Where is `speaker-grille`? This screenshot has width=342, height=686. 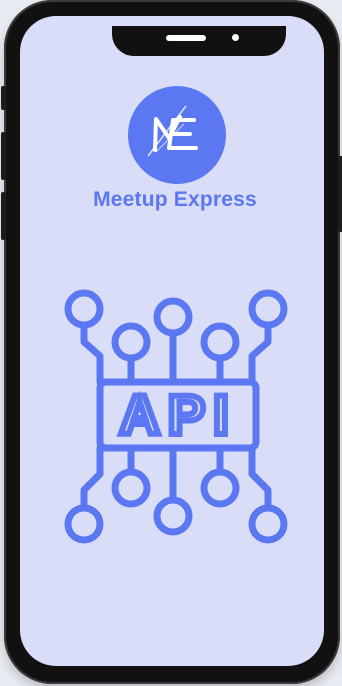 speaker-grille is located at coordinates (186, 38).